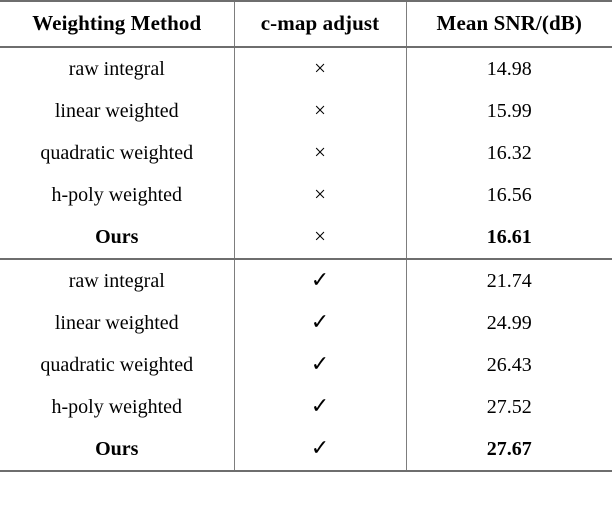 This screenshot has height=508, width=612. I want to click on cell-mean-snr: 16.56, so click(508, 195).